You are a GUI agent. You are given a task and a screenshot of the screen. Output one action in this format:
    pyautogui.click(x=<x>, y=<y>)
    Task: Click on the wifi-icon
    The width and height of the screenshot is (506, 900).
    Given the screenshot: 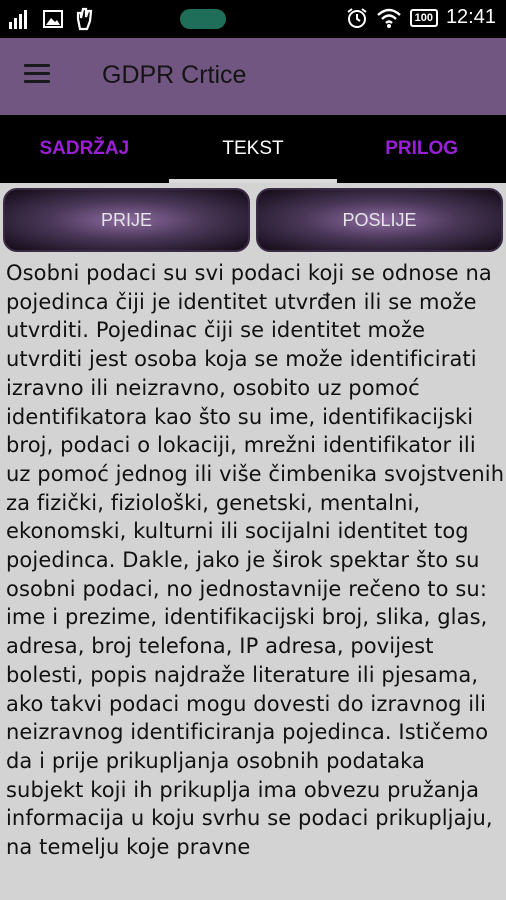 What is the action you would take?
    pyautogui.click(x=388, y=18)
    